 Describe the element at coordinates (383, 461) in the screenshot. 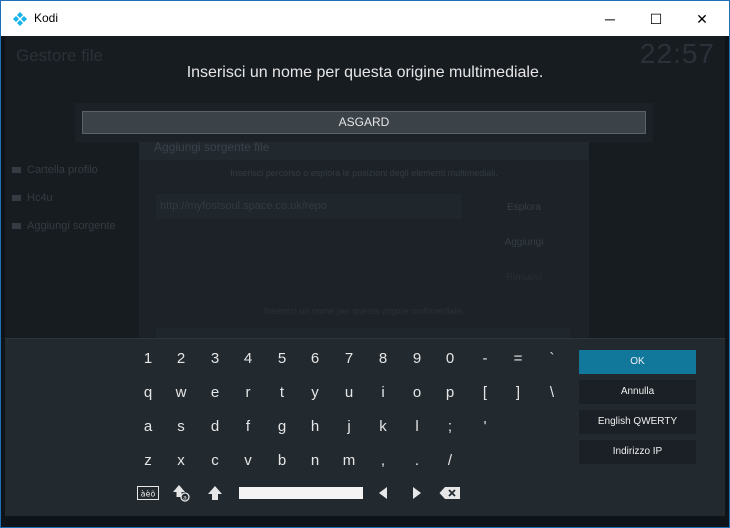

I see `key: ,` at that location.